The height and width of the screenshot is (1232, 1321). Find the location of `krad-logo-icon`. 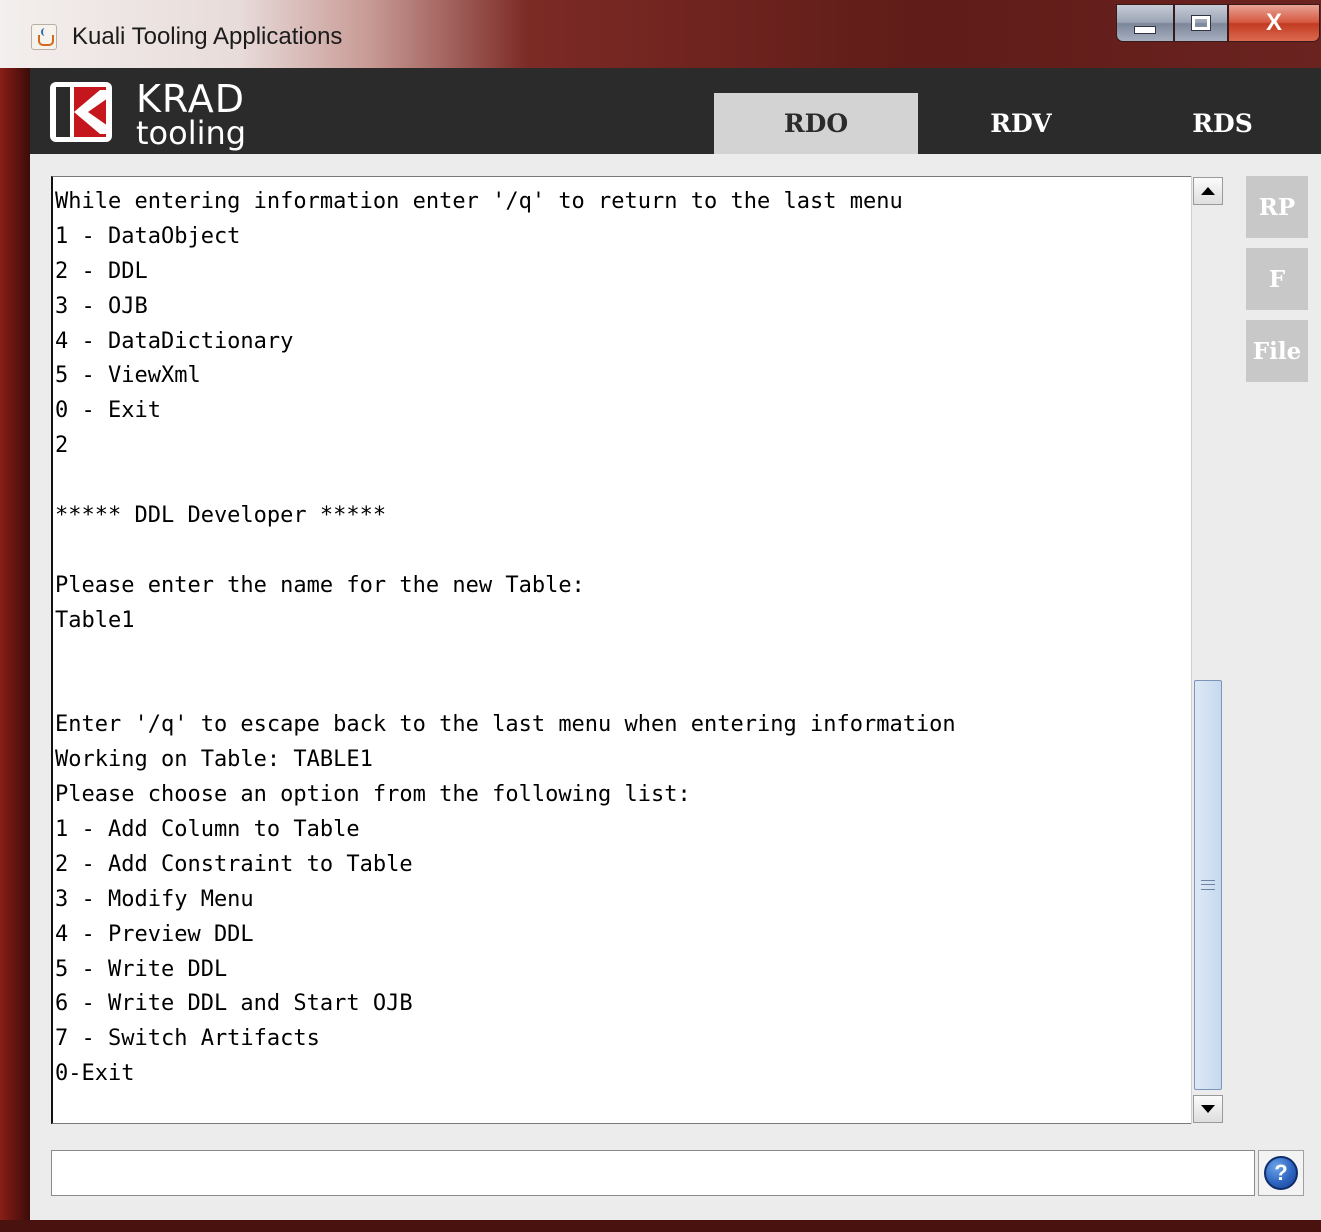

krad-logo-icon is located at coordinates (81, 112).